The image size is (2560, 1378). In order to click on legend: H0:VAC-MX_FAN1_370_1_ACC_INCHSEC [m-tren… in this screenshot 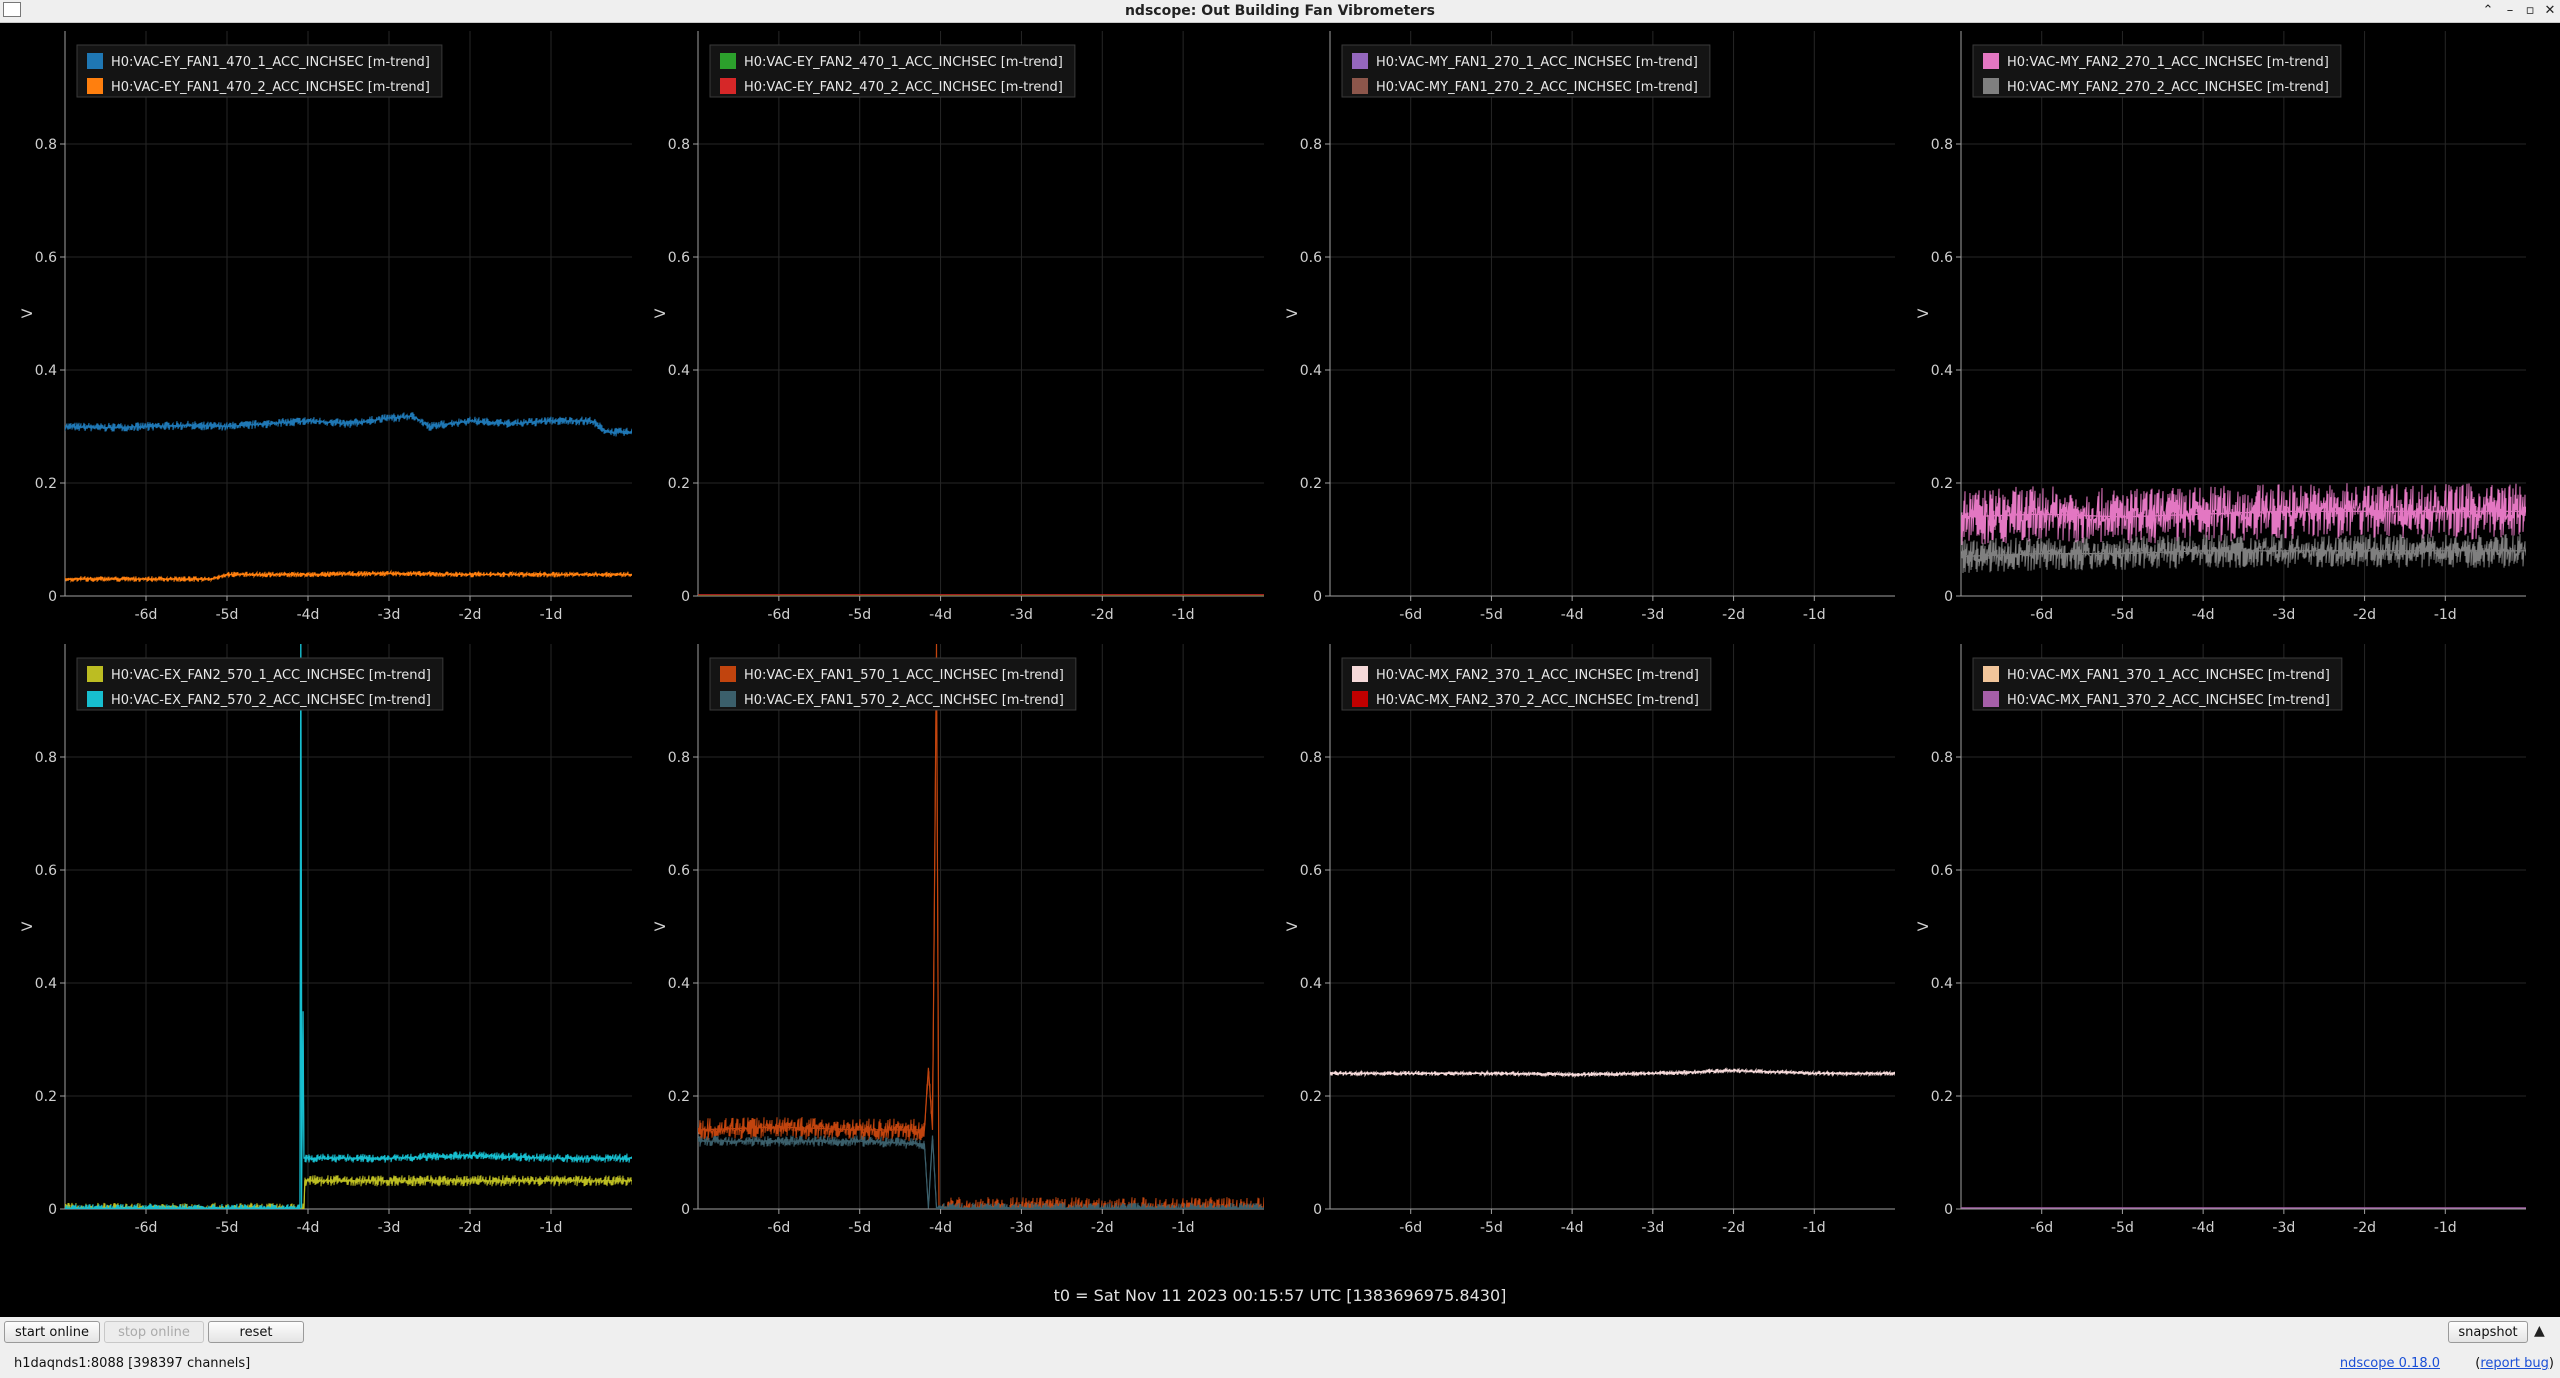, I will do `click(2157, 684)`.